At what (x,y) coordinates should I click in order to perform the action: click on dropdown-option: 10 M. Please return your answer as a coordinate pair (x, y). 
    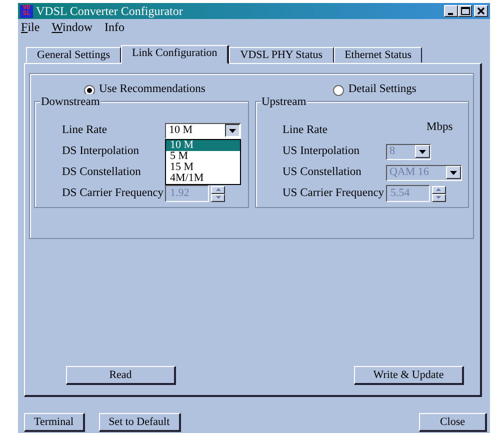
    Looking at the image, I should click on (203, 145).